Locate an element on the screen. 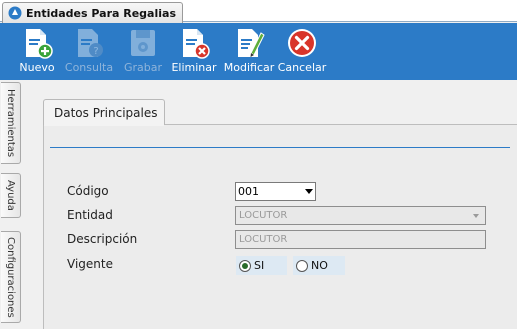 The height and width of the screenshot is (329, 517). tab-datos-principales: Datos Principales is located at coordinates (104, 112).